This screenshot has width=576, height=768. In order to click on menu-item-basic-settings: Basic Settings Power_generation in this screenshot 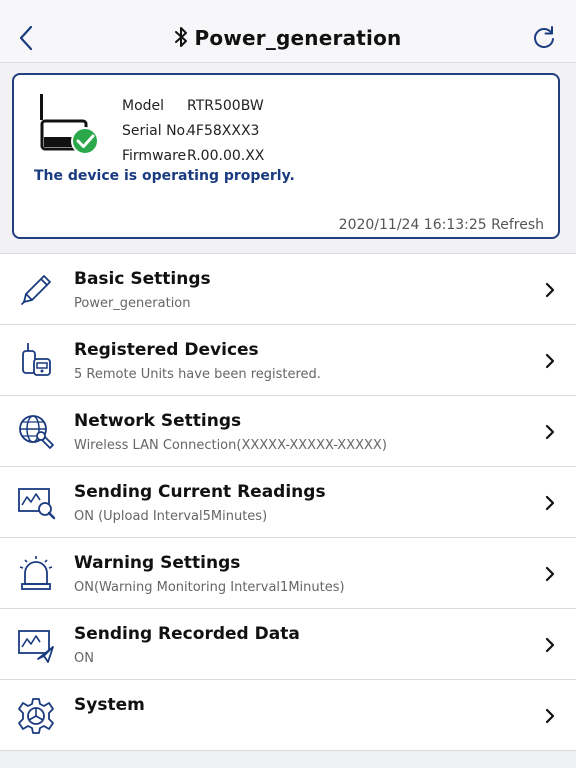, I will do `click(288, 289)`.